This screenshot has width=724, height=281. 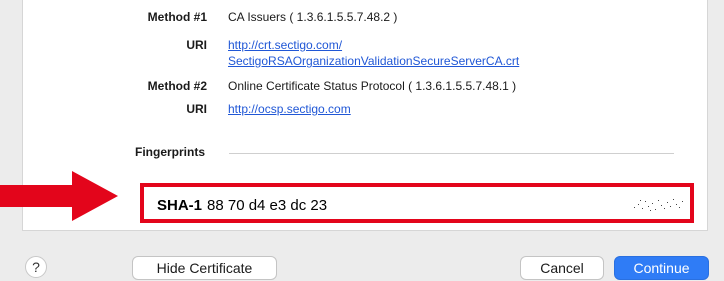 I want to click on hide-certificate-button: Hide Certificate, so click(x=204, y=268).